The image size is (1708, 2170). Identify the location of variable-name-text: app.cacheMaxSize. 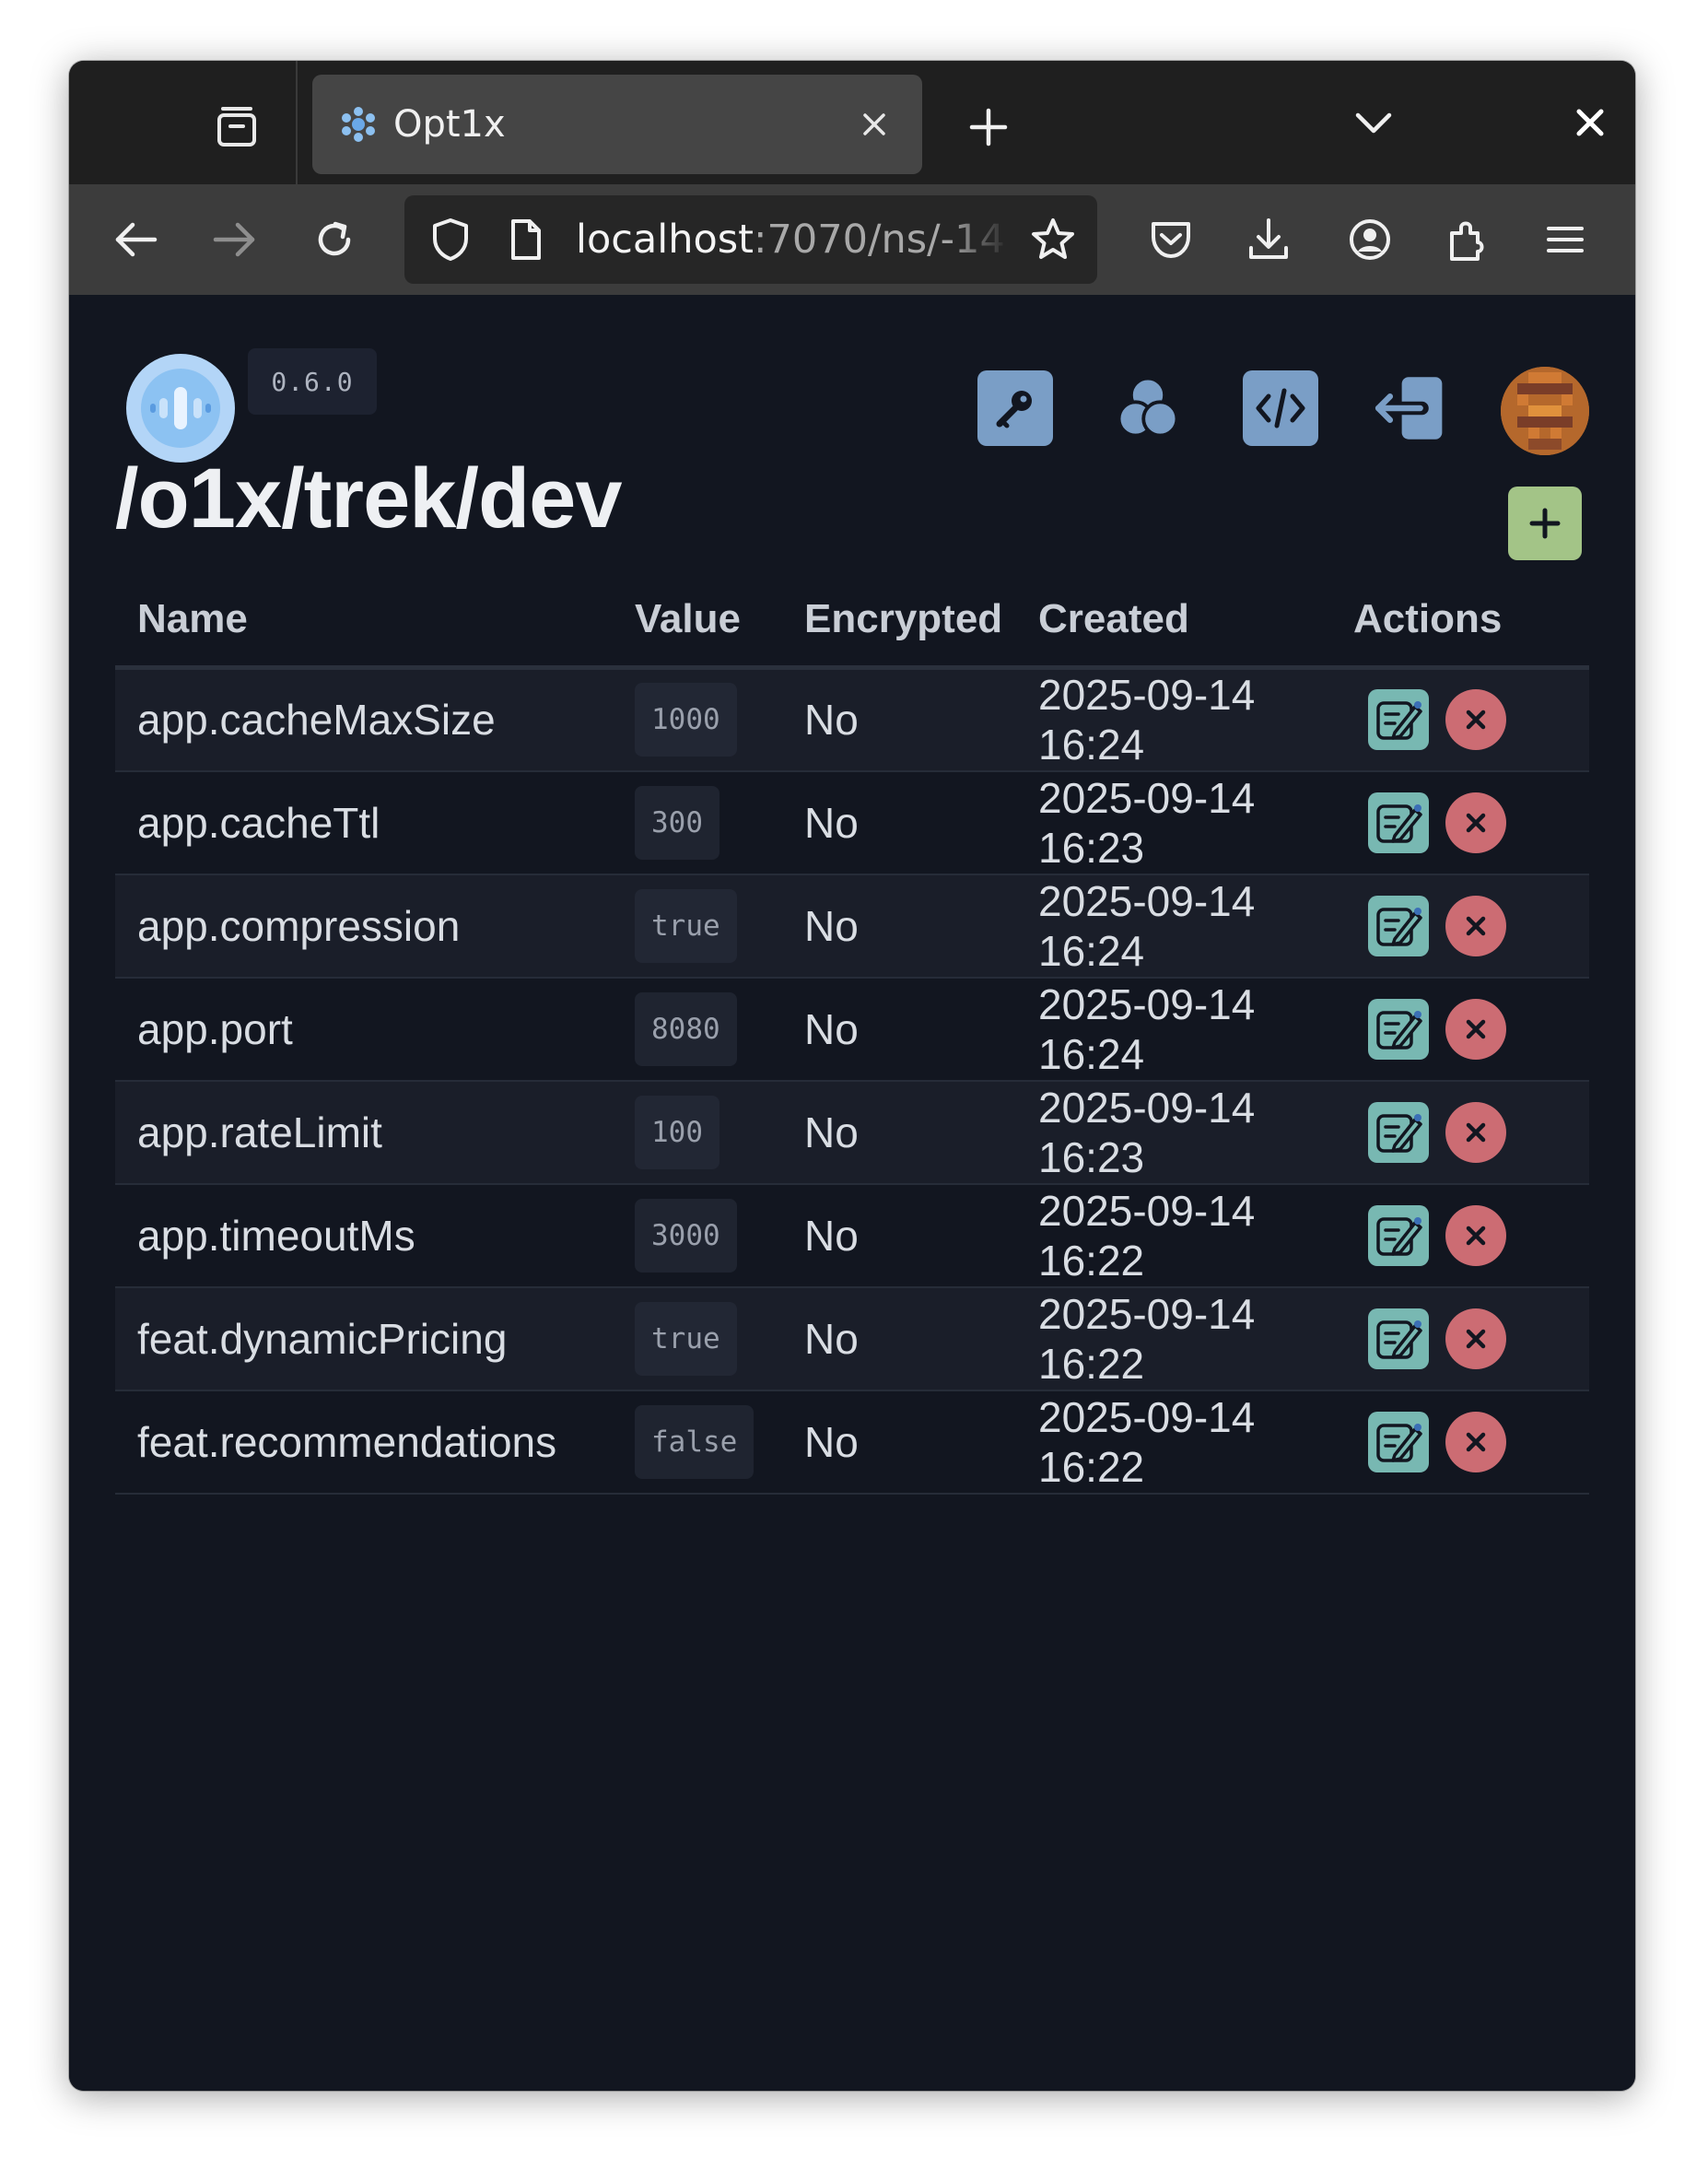
(316, 721).